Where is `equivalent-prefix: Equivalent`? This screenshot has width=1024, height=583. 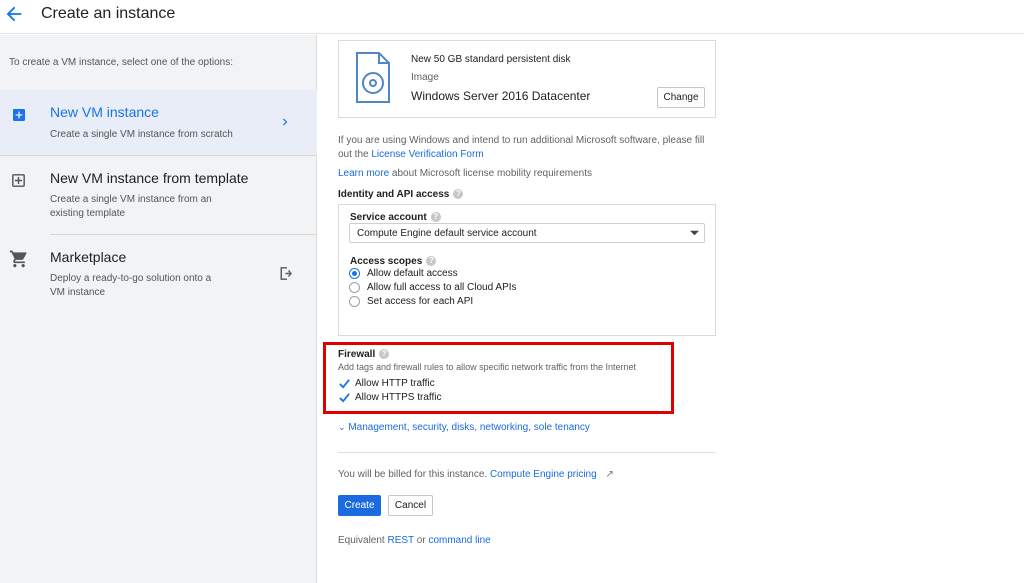 equivalent-prefix: Equivalent is located at coordinates (361, 540).